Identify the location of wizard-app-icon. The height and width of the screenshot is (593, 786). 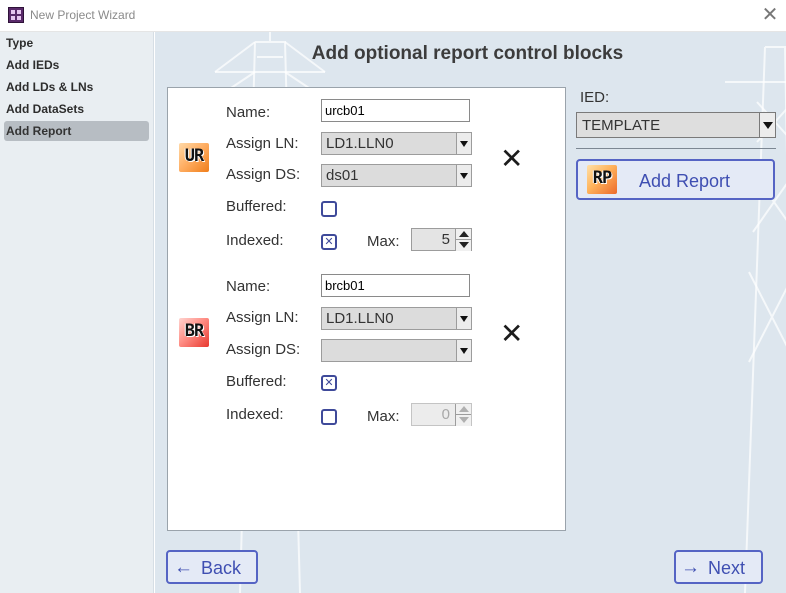
(16, 15).